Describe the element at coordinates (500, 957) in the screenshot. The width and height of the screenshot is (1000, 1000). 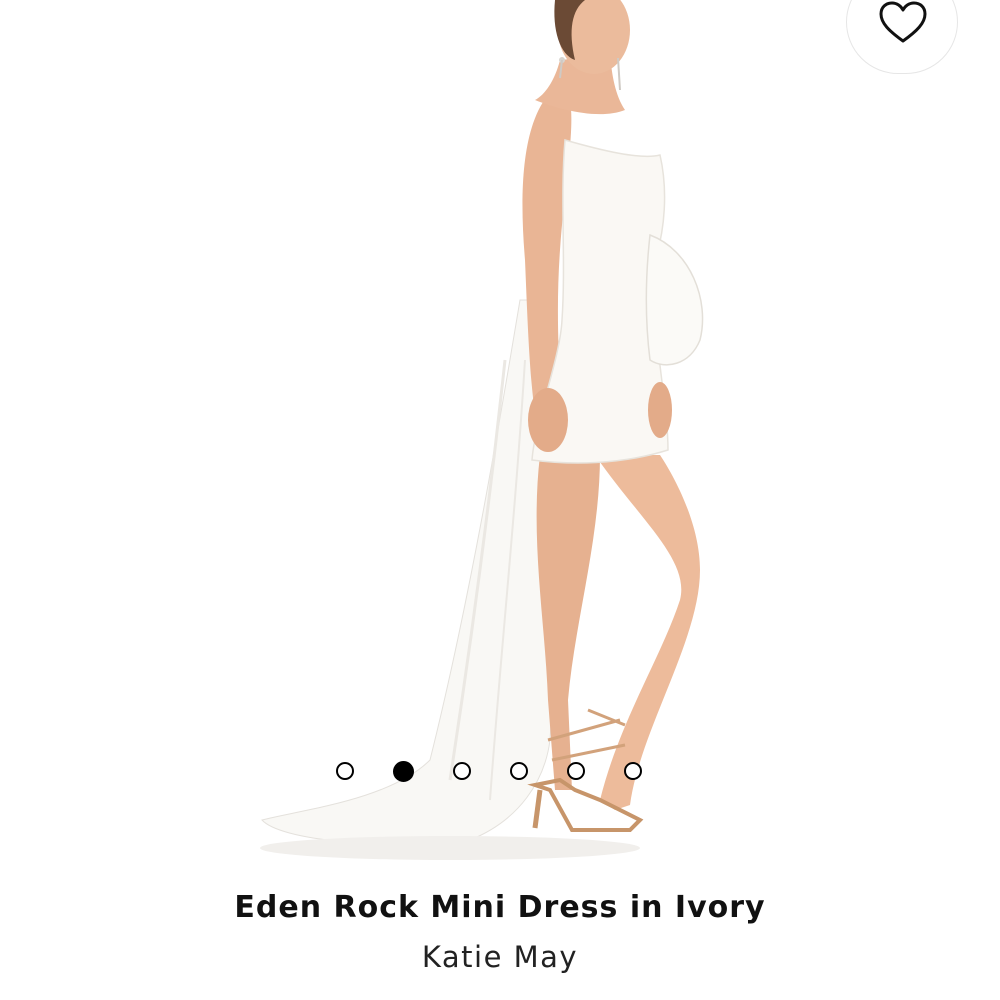
I see `brand-name: Katie May` at that location.